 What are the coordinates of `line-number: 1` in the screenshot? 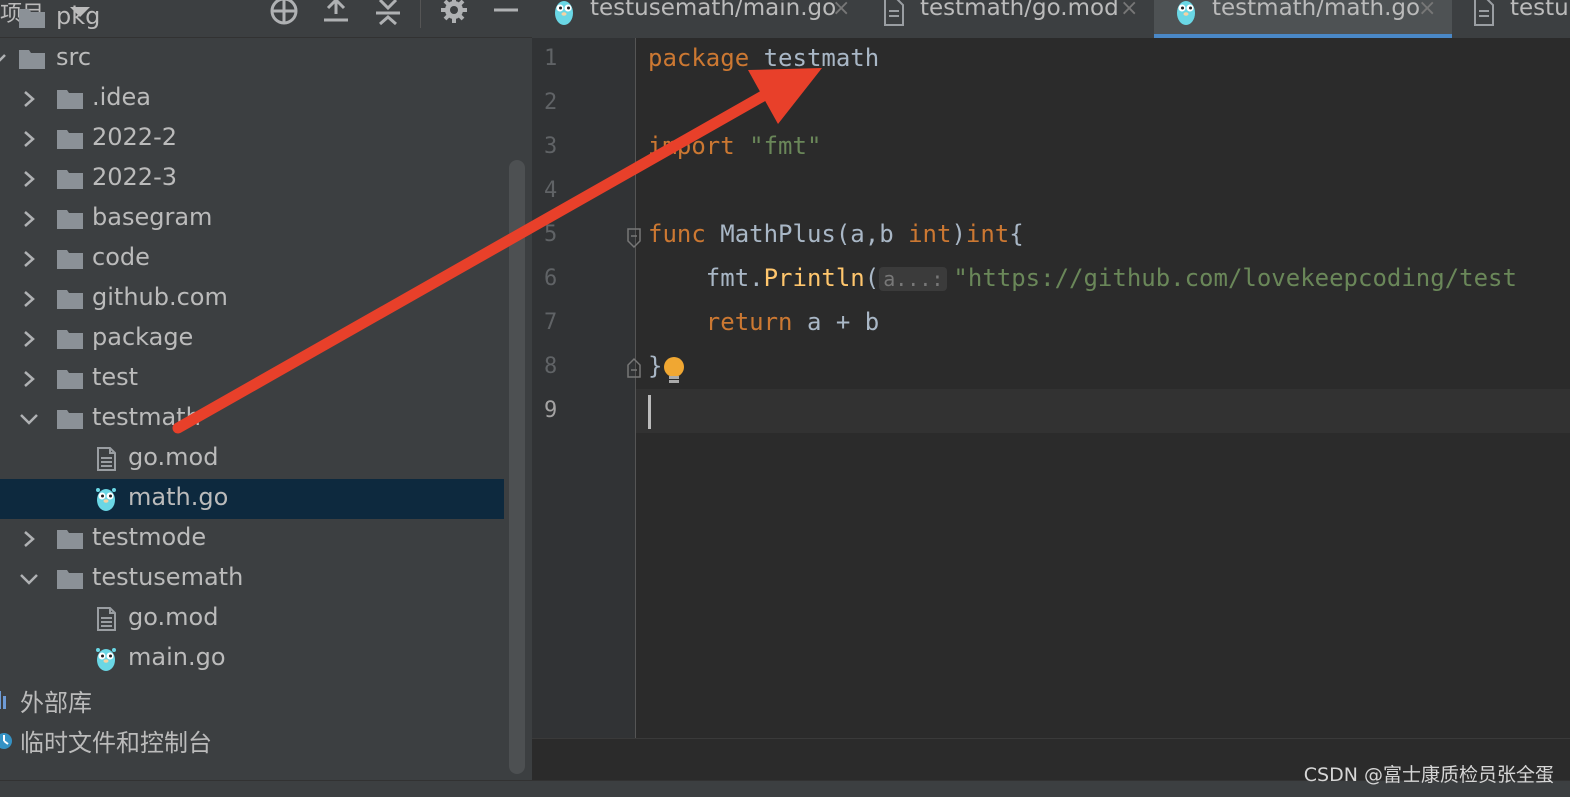 It's located at (551, 58).